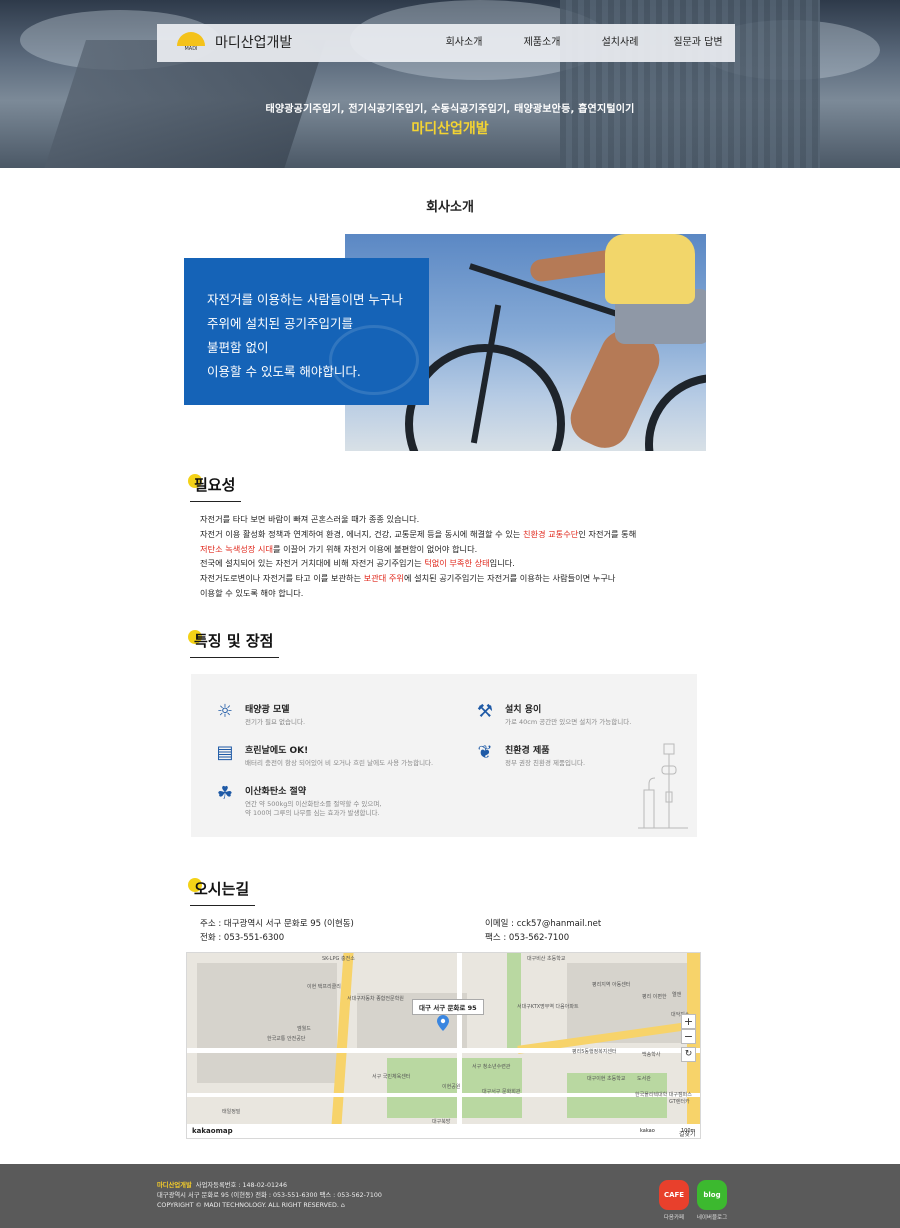 This screenshot has width=900, height=1228. I want to click on battery-icon: ▤, so click(225, 752).